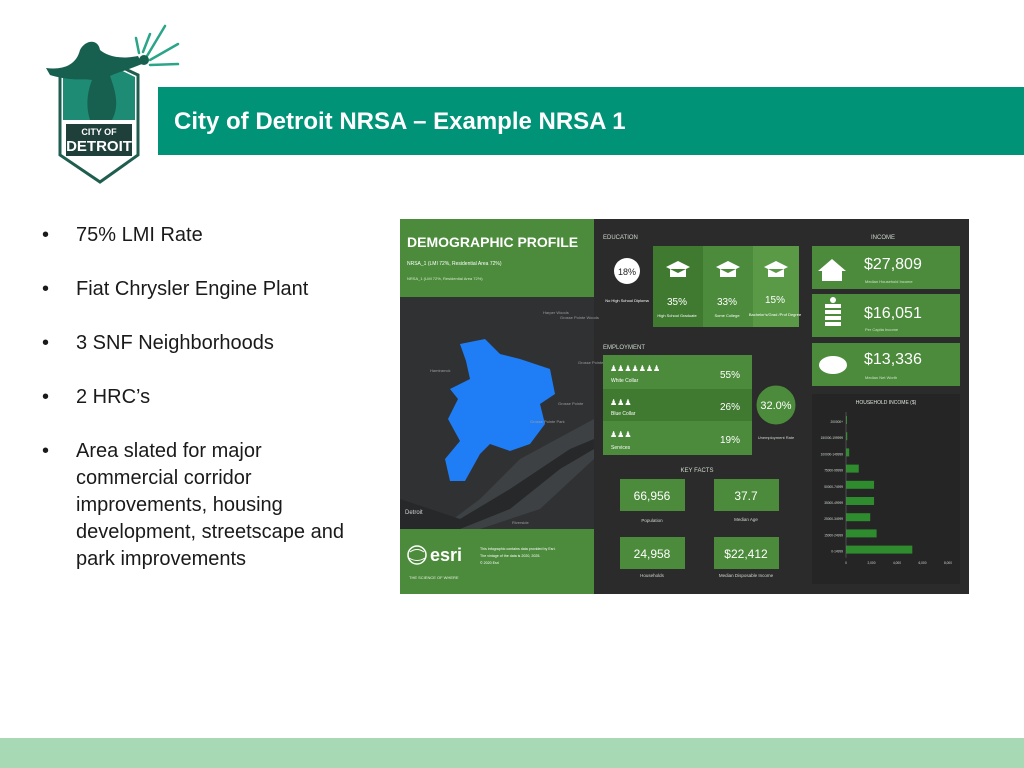 This screenshot has width=1024, height=768. Describe the element at coordinates (837, 552) in the screenshot. I see `chart-category-label: 0-14999` at that location.